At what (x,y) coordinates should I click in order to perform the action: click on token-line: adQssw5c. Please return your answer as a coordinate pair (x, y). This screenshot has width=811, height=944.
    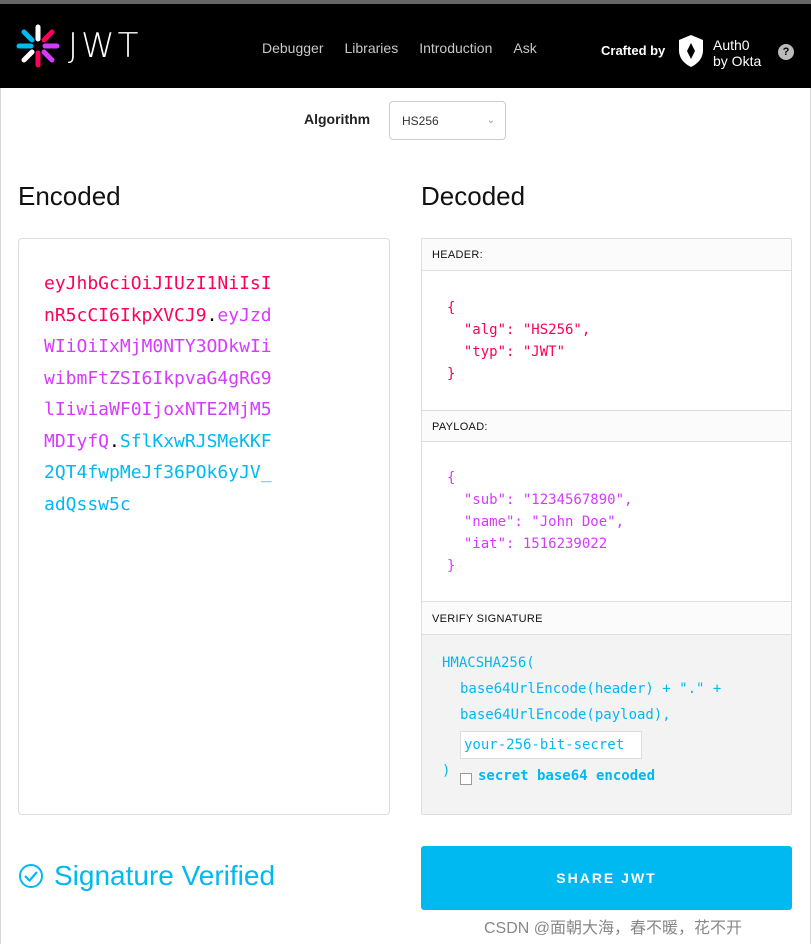
    Looking at the image, I should click on (87, 504).